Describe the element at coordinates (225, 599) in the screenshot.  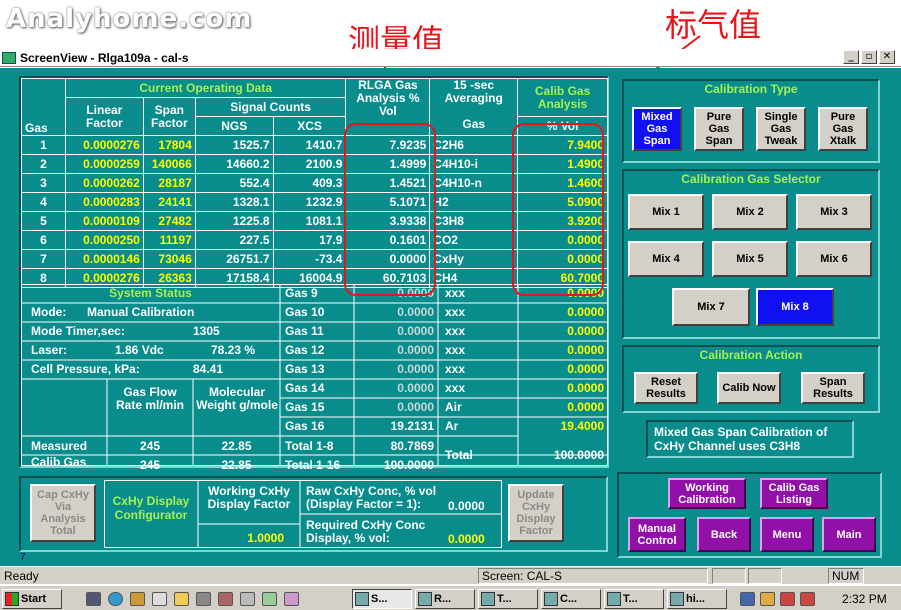
I see `tool-icon` at that location.